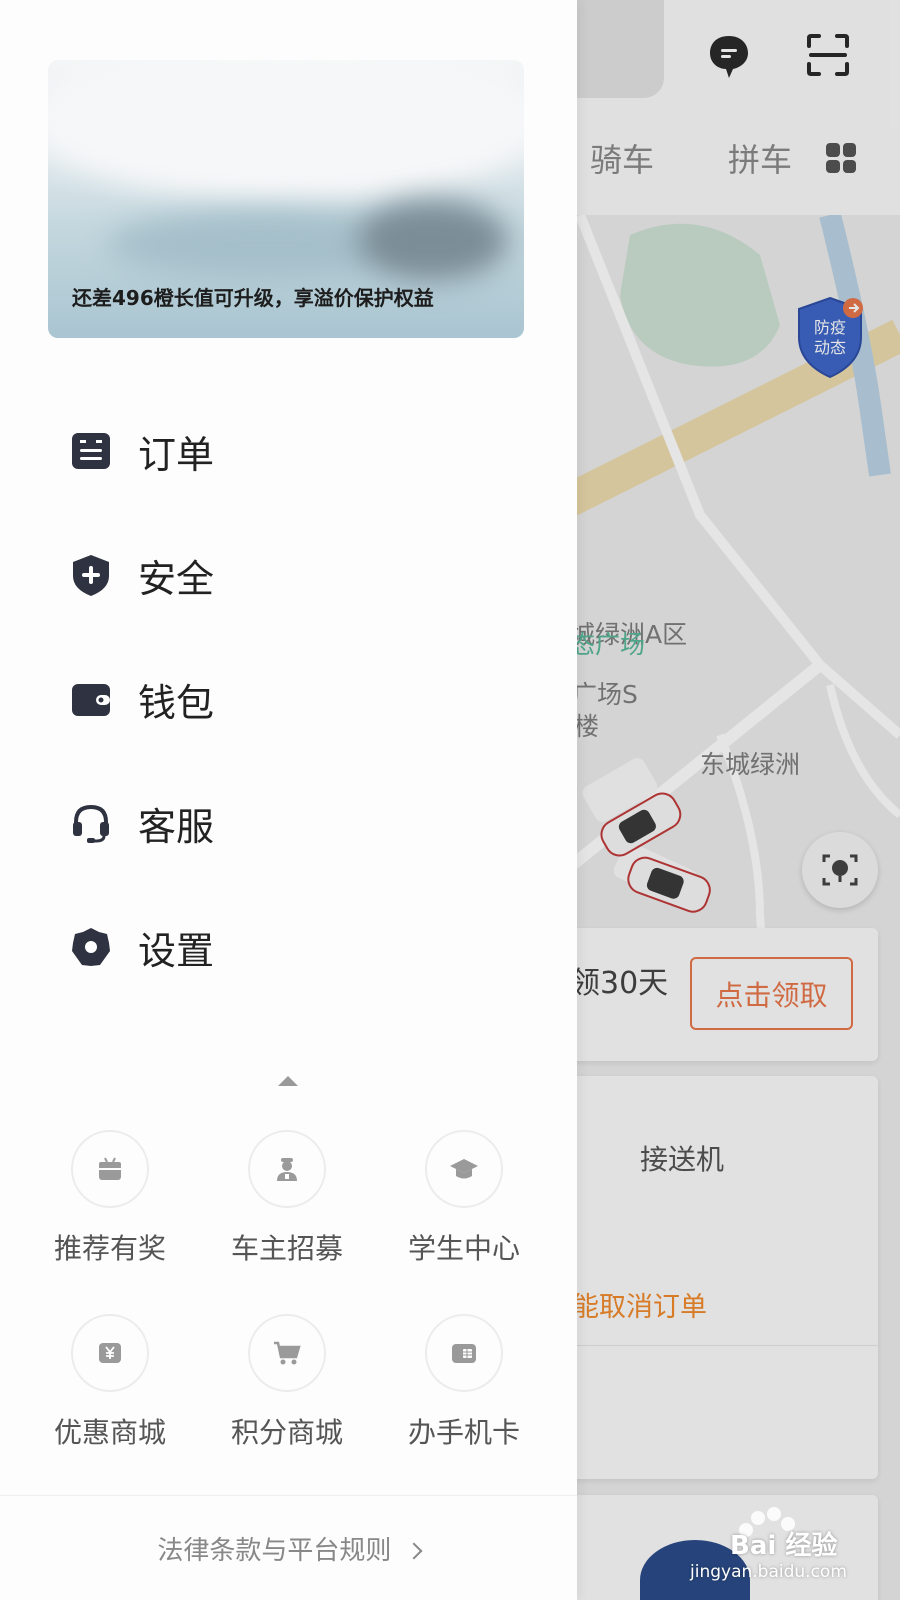 The width and height of the screenshot is (900, 1600). Describe the element at coordinates (109, 1432) in the screenshot. I see `service-label-discount-mall: 优惠商城` at that location.